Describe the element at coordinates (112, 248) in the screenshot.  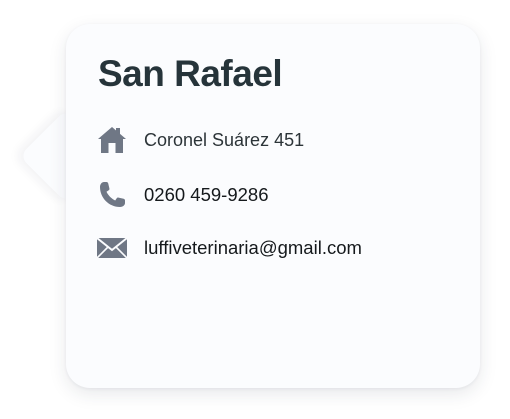
I see `envelope-icon` at that location.